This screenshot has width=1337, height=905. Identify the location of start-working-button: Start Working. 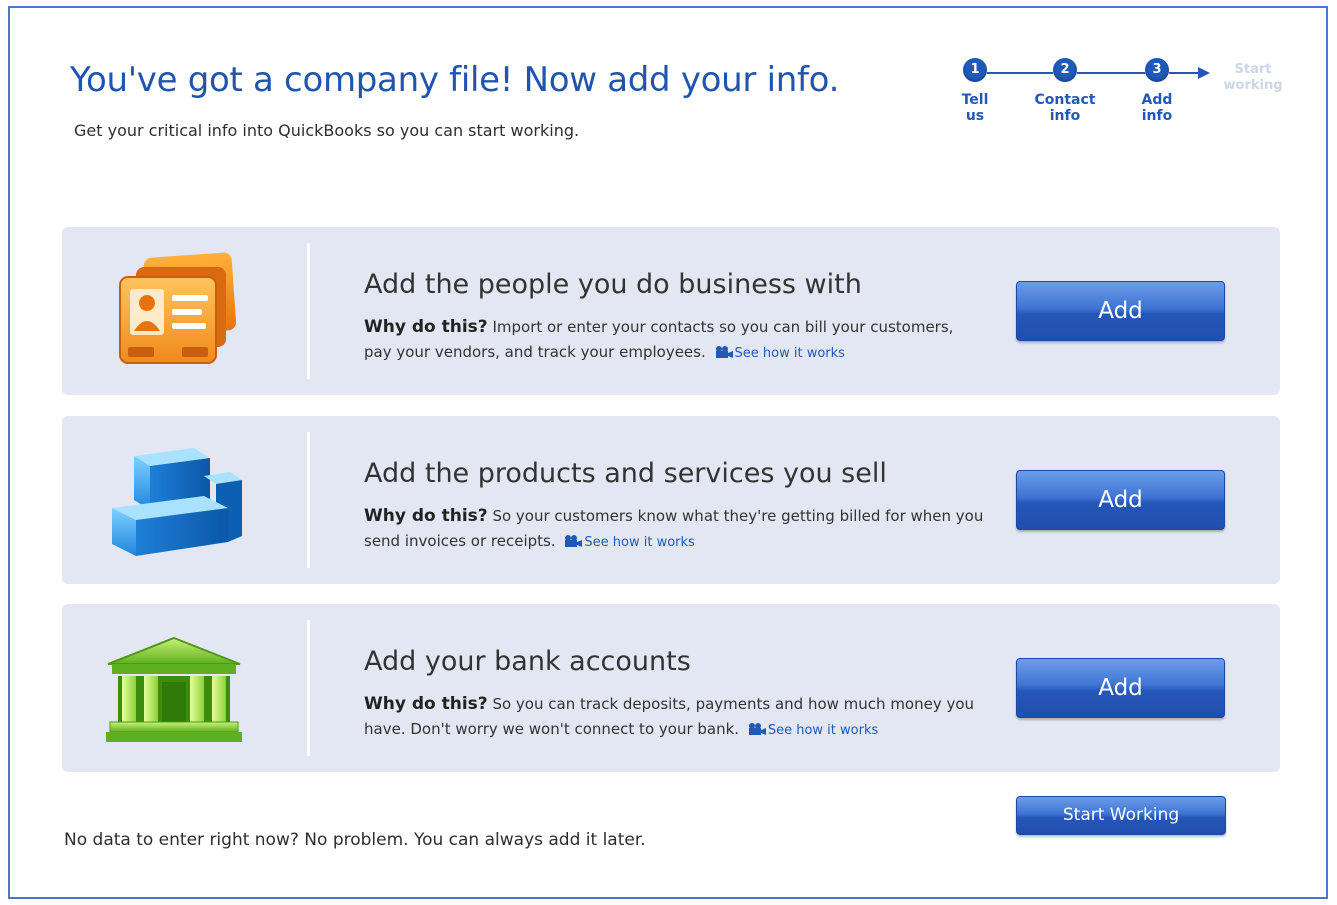
(1121, 815).